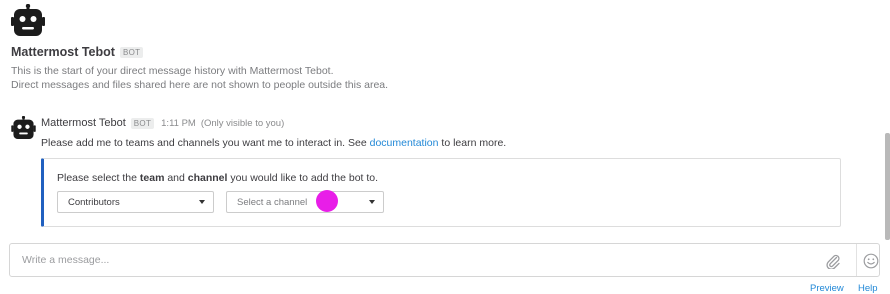 This screenshot has width=890, height=294. Describe the element at coordinates (415, 260) in the screenshot. I see `message-input` at that location.